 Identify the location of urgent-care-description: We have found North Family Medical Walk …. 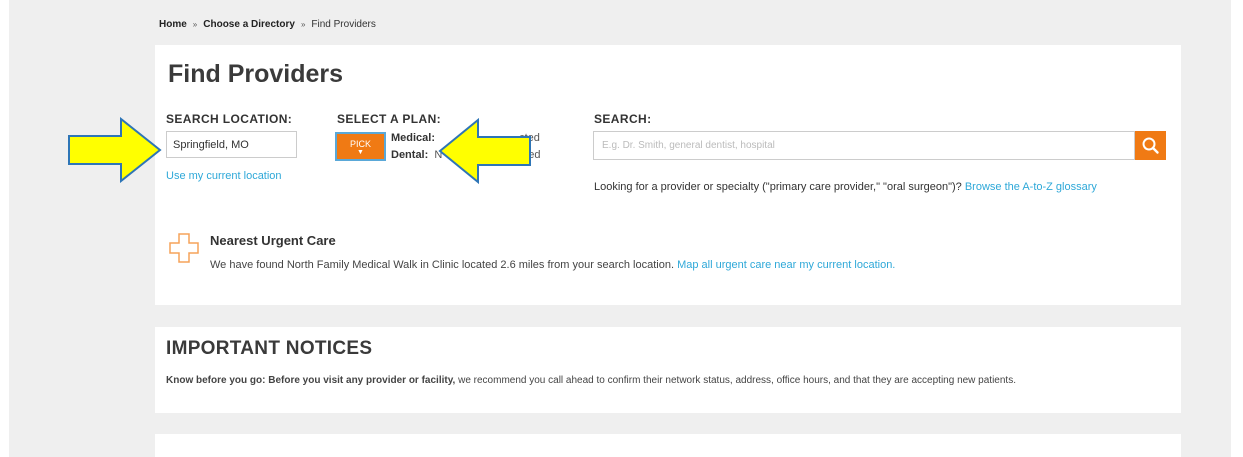
(442, 265).